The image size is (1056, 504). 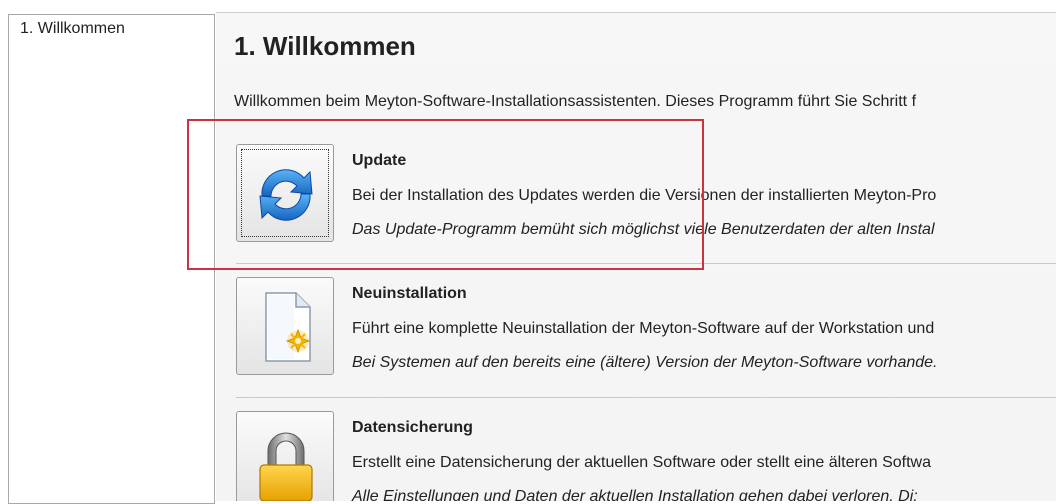 I want to click on separator, so click(x=646, y=397).